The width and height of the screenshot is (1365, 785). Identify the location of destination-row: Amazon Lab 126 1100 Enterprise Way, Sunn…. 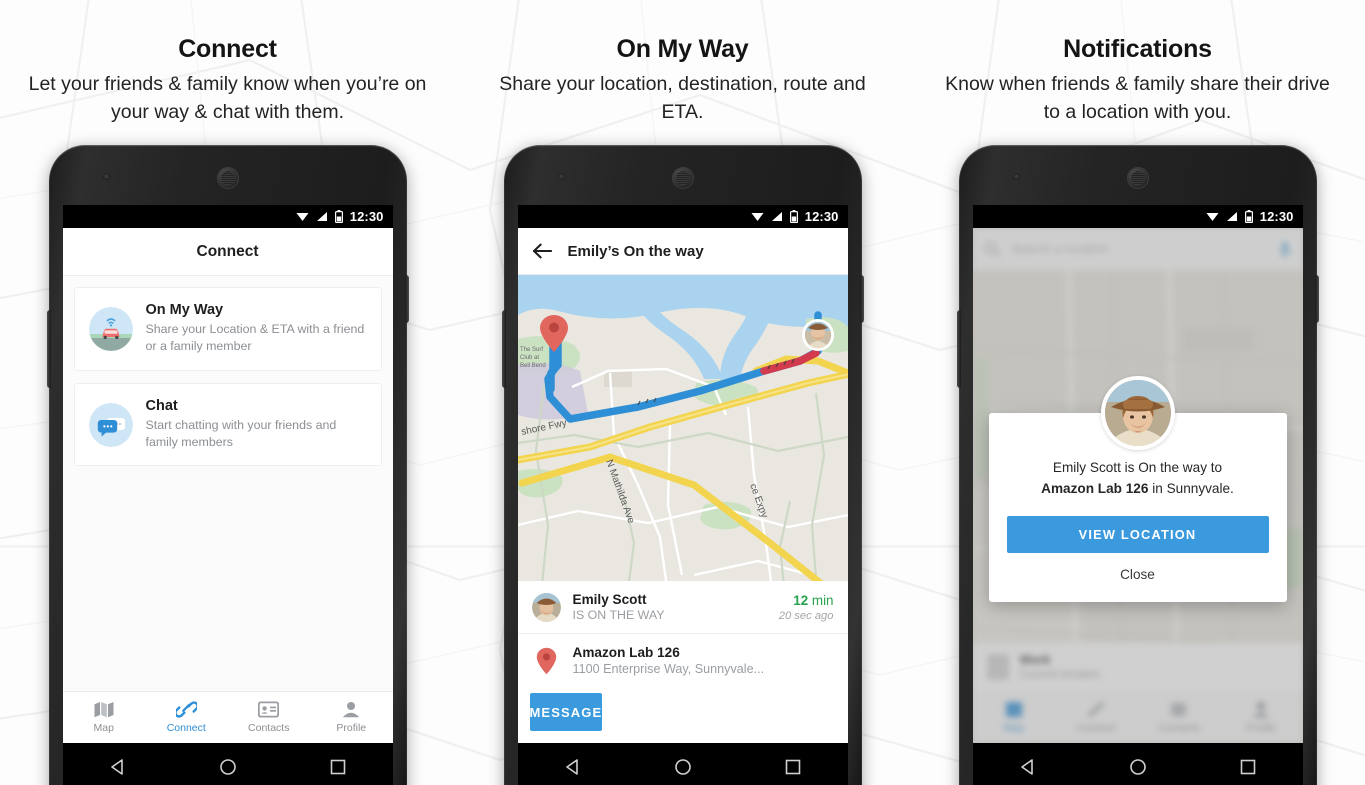
(682, 660).